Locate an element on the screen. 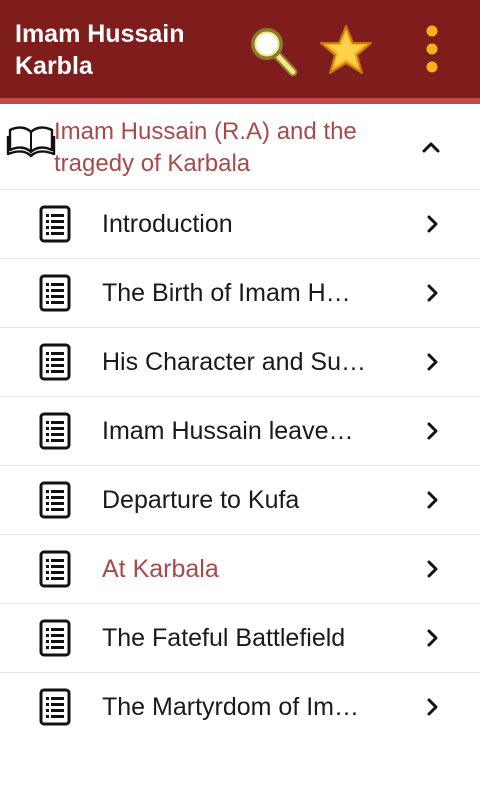 The width and height of the screenshot is (480, 800). overflow-menu-icon is located at coordinates (432, 49).